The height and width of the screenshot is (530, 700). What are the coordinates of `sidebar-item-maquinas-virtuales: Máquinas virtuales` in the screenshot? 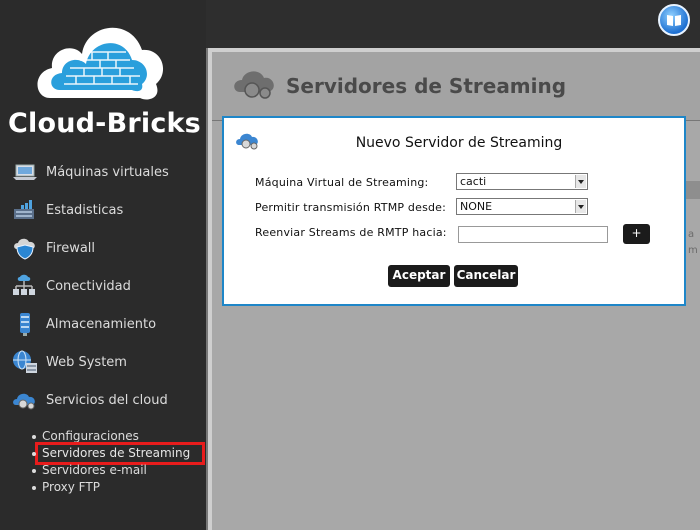 It's located at (103, 172).